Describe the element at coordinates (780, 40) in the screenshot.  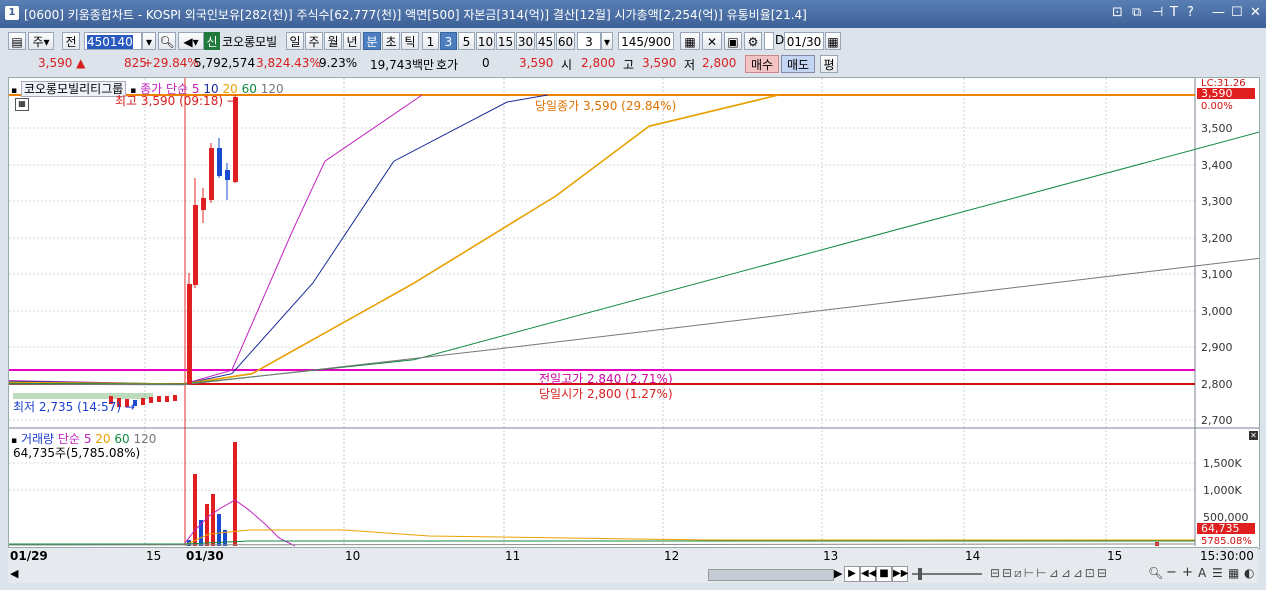
I see `d-checkbox-label: D` at that location.